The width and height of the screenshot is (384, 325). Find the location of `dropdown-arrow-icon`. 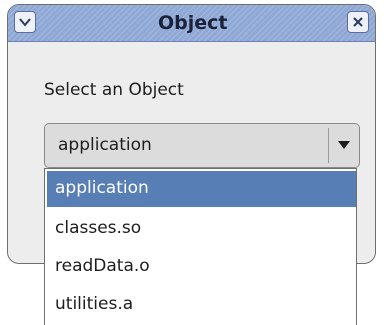

dropdown-arrow-icon is located at coordinates (344, 145).